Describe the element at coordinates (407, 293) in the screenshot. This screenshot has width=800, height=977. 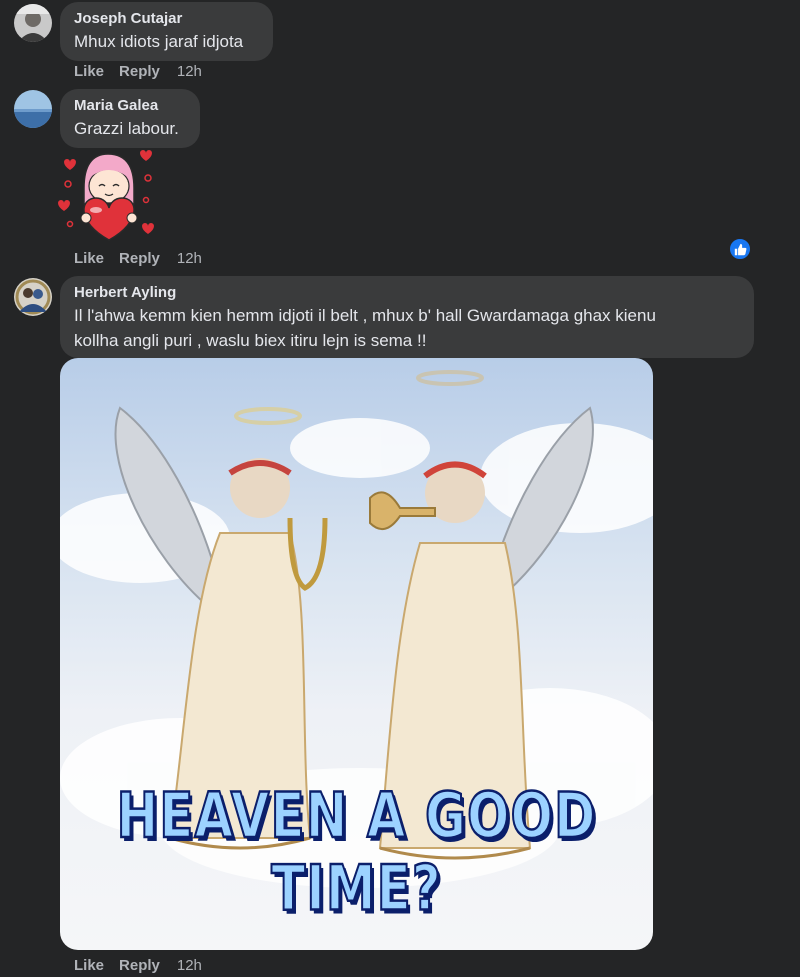
I see `comment-author: Herbert Ayling` at that location.